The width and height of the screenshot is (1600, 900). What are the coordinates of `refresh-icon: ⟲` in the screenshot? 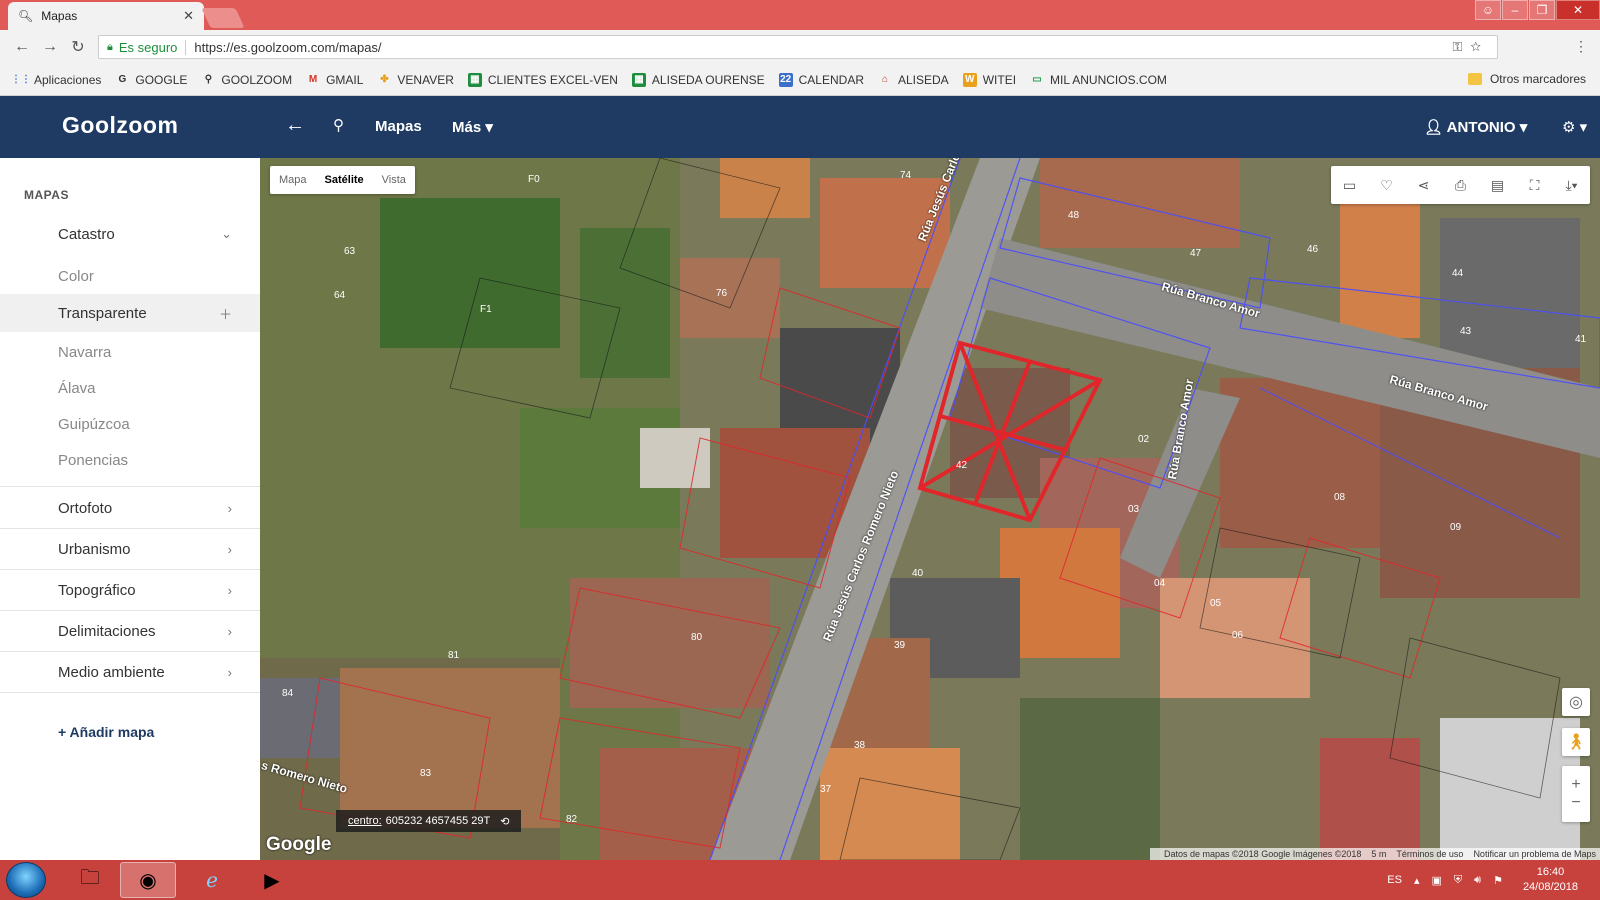 It's located at (504, 821).